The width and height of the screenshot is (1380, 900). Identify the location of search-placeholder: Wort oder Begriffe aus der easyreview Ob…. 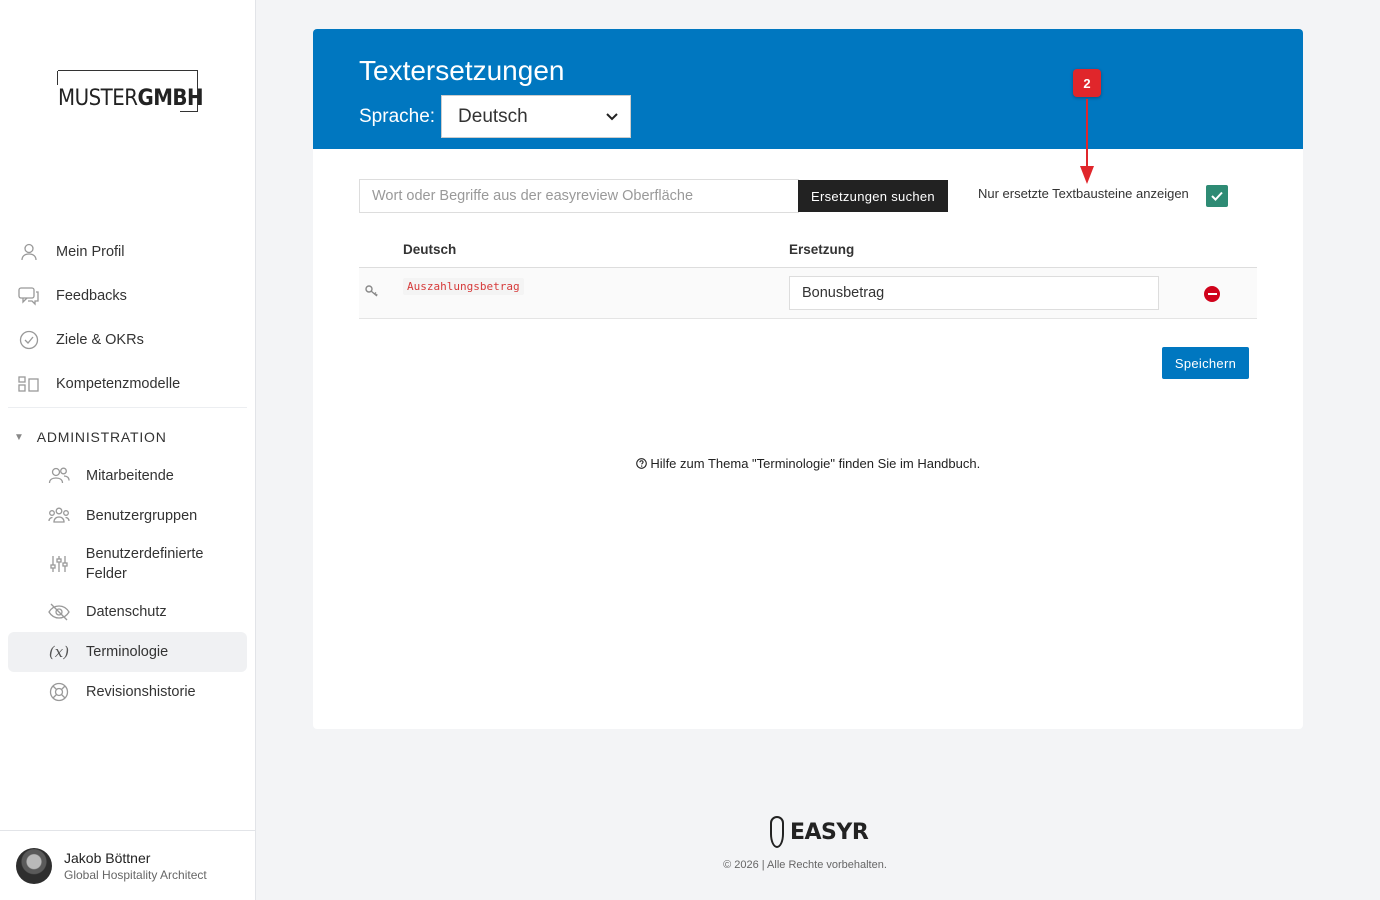
(533, 196).